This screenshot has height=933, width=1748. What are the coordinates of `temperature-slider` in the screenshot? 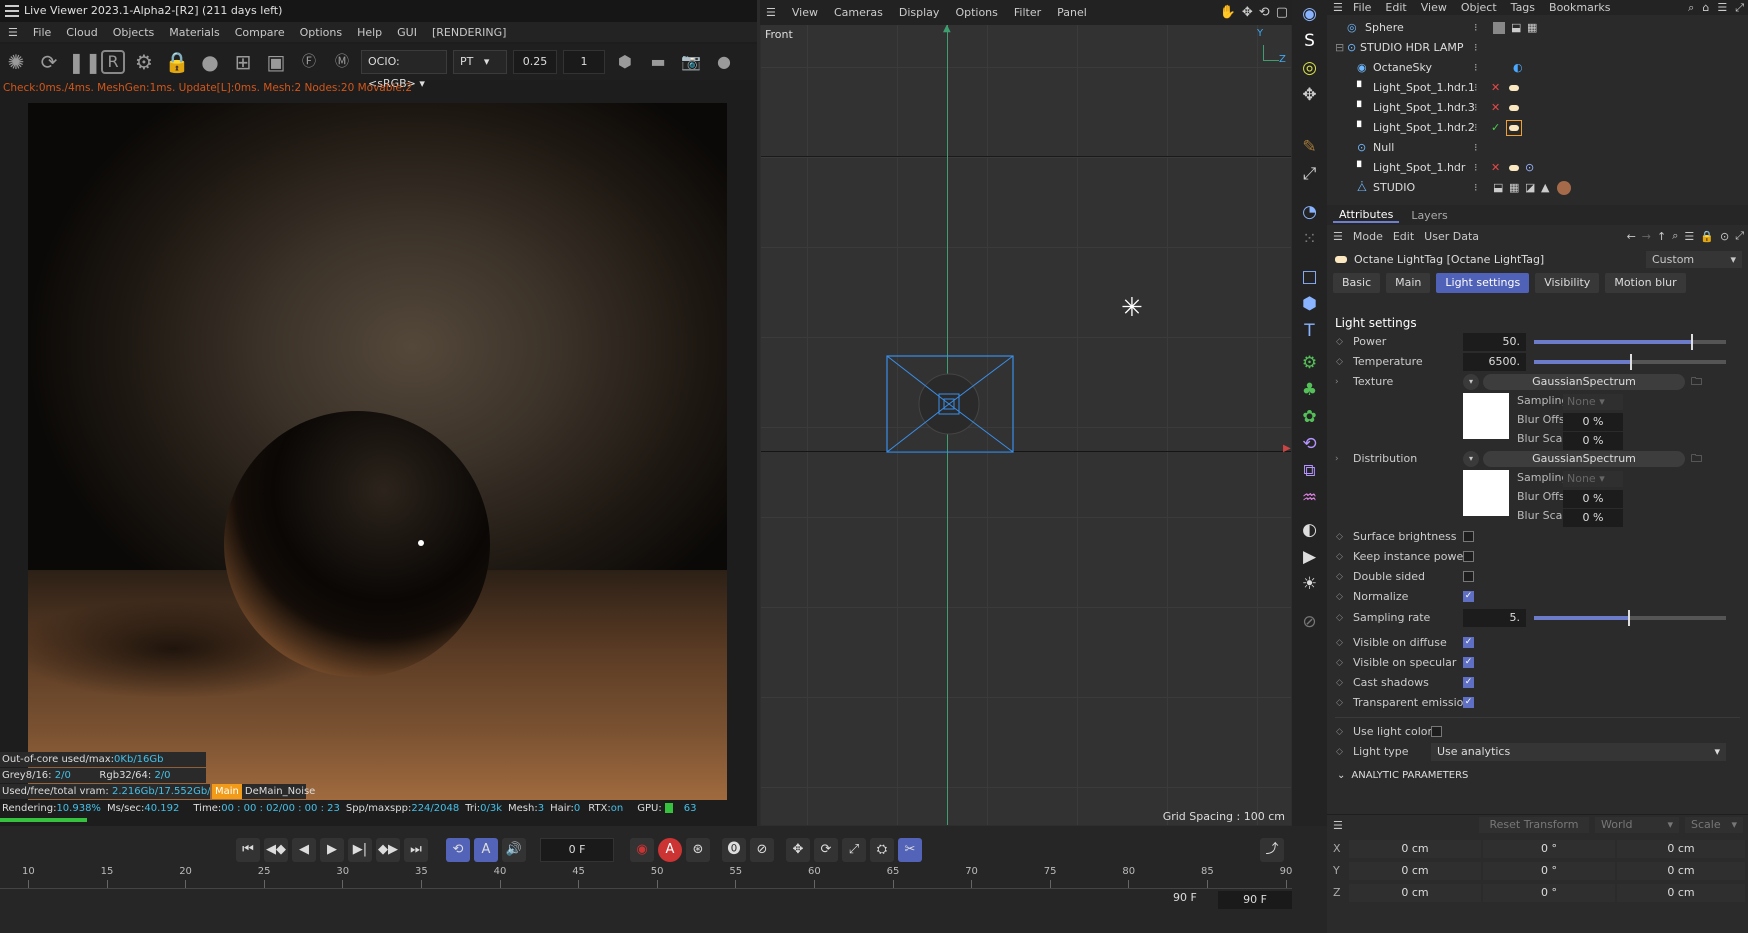 It's located at (1630, 362).